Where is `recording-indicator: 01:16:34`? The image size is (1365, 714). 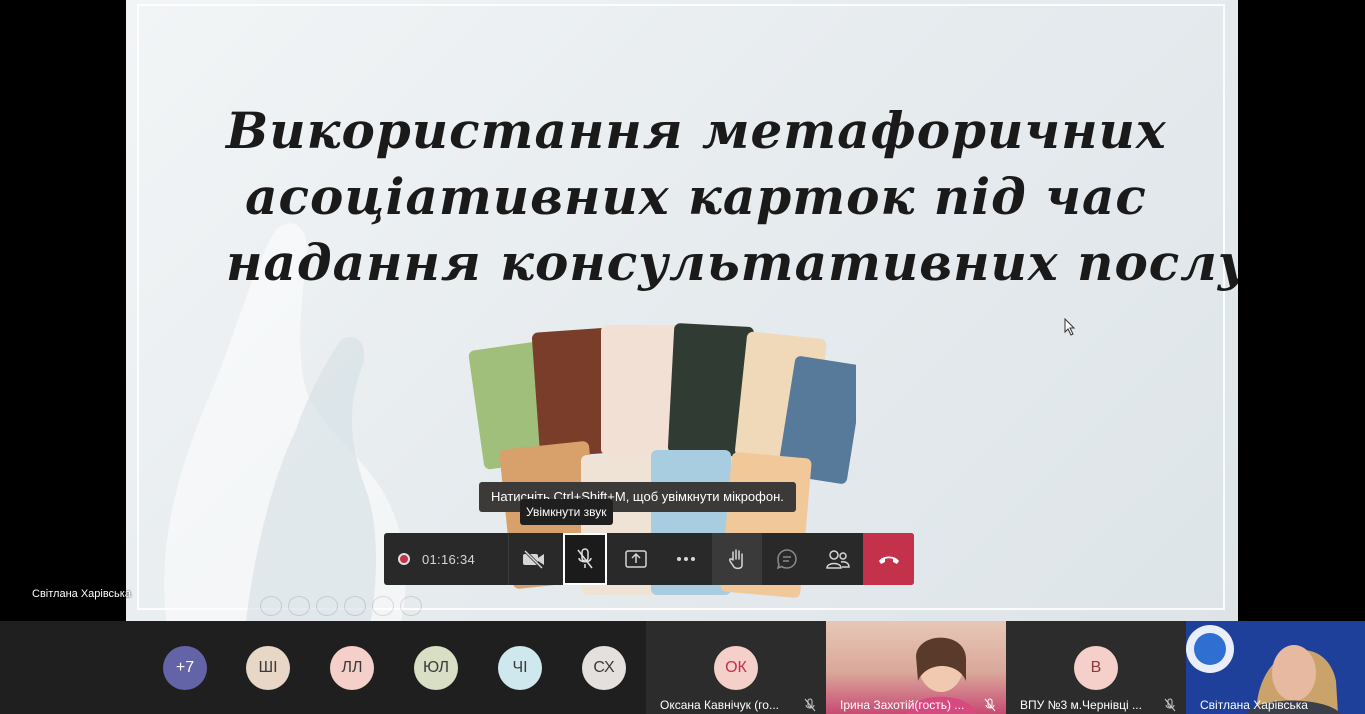 recording-indicator: 01:16:34 is located at coordinates (446, 559).